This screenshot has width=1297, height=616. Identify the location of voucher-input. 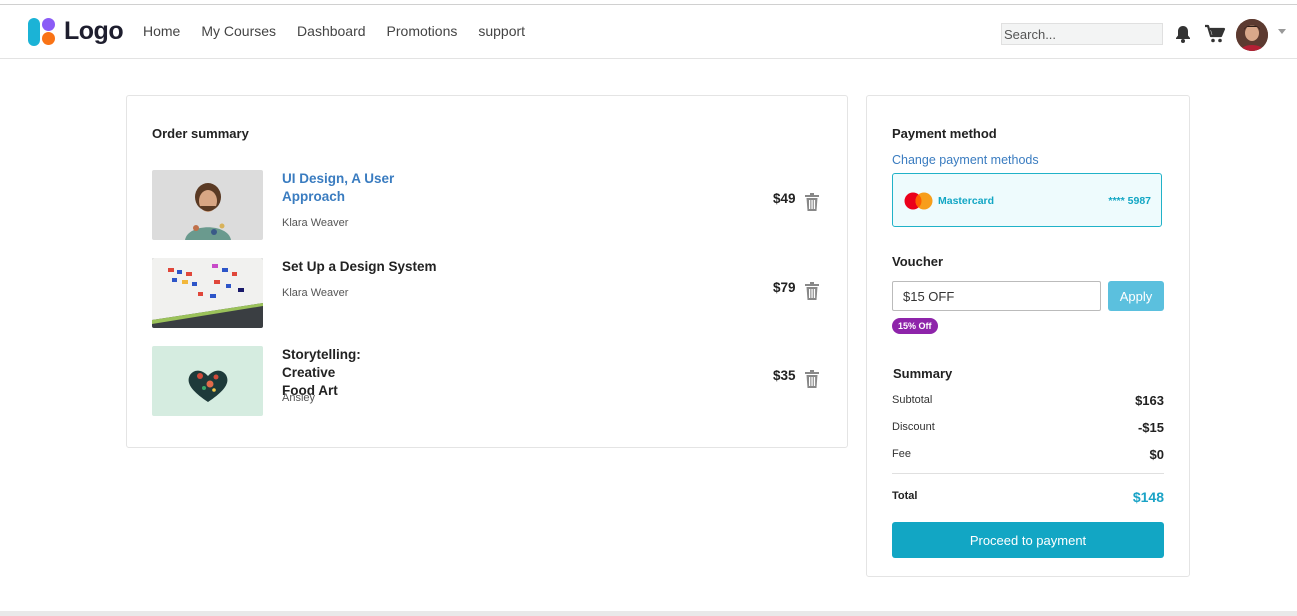
(996, 296).